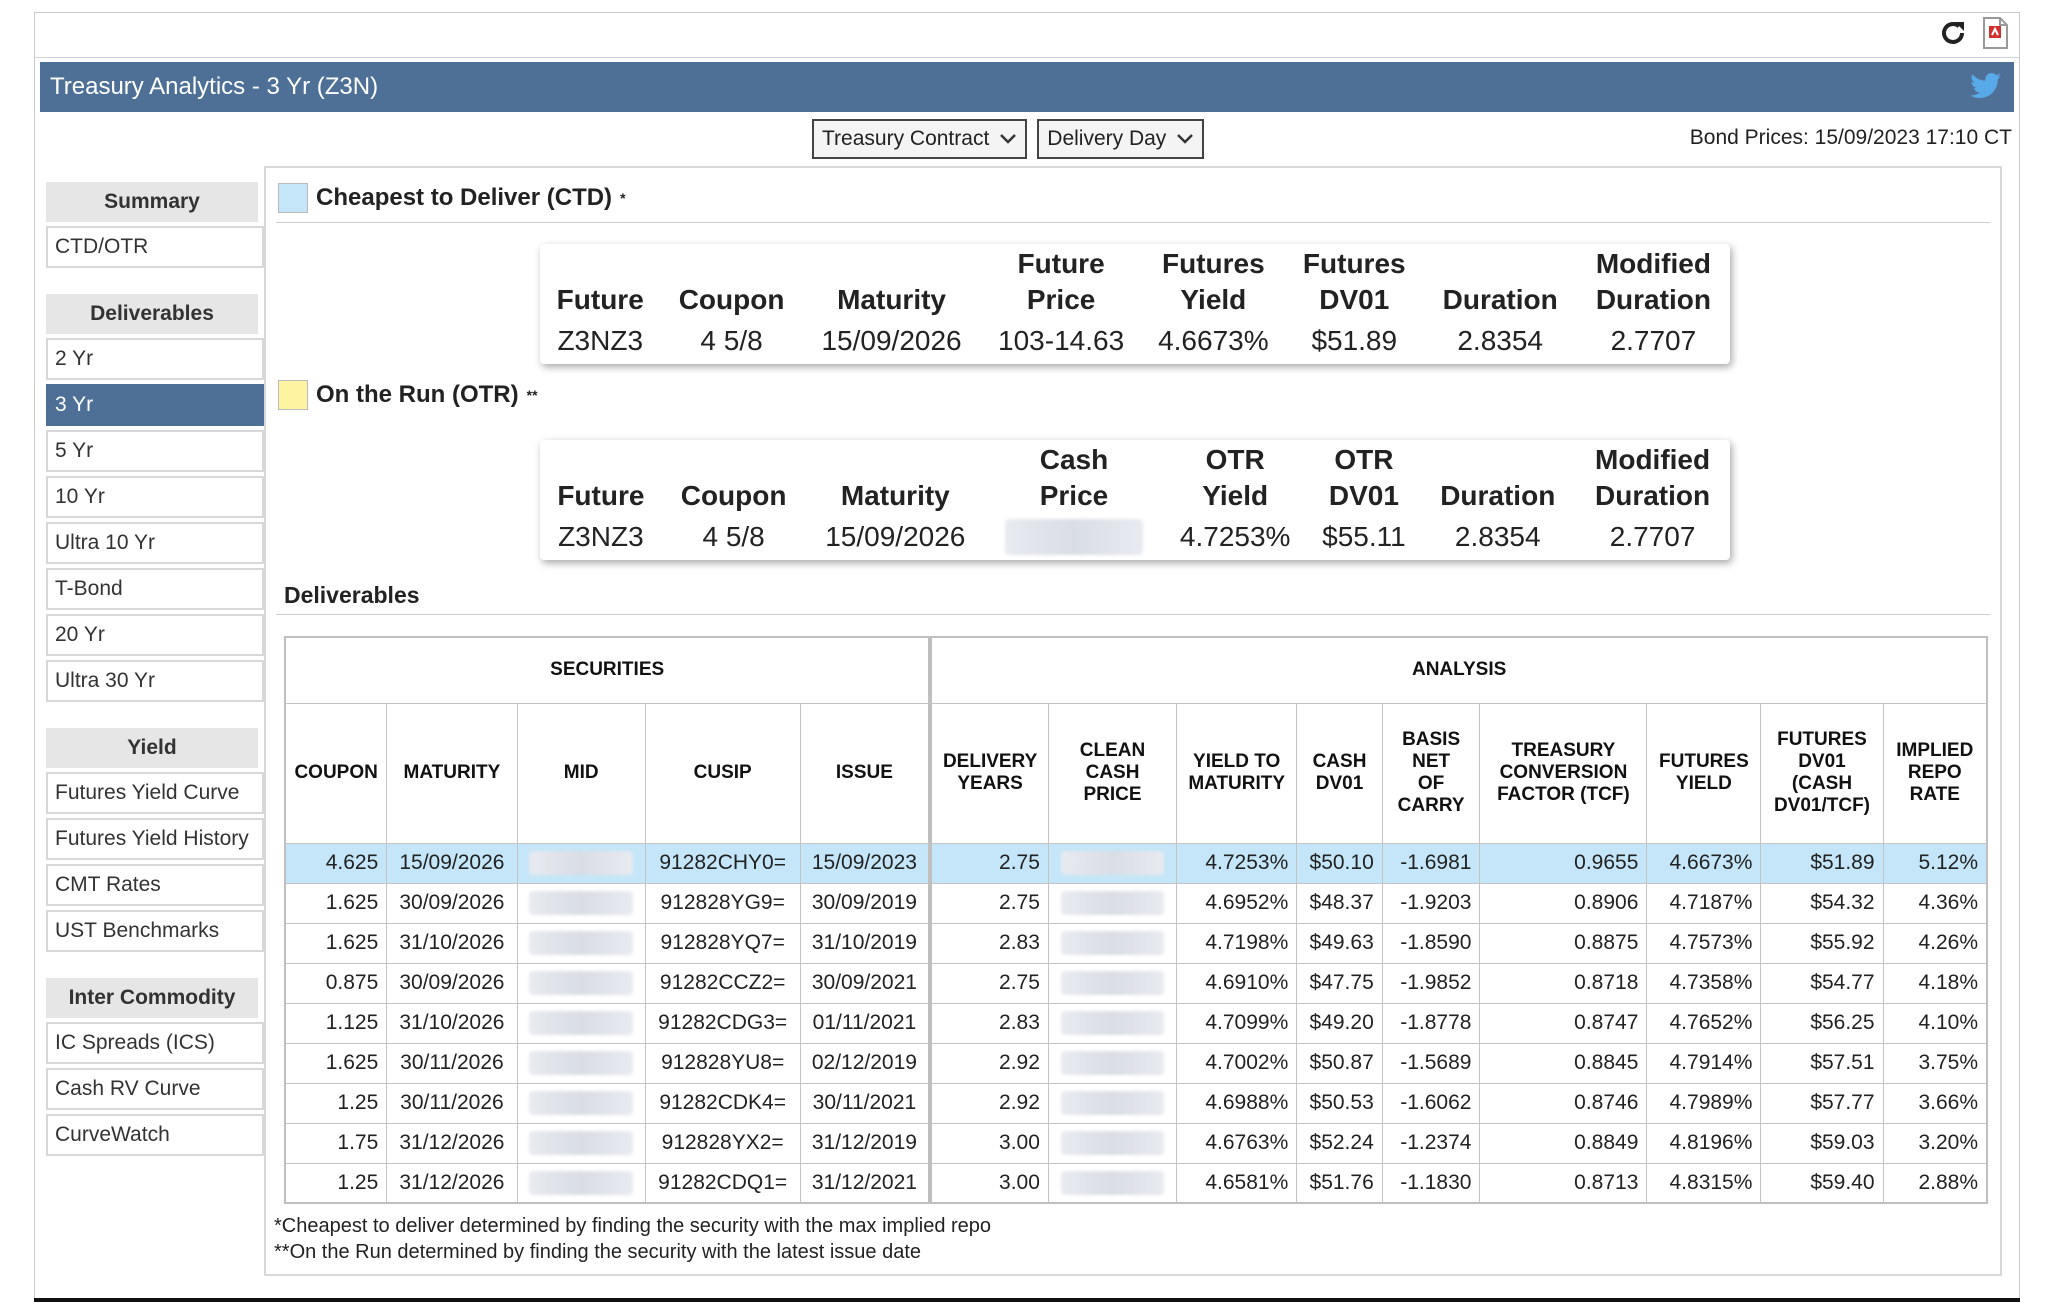 This screenshot has height=1309, width=2048. Describe the element at coordinates (1235, 459) in the screenshot. I see `otr-col-header-line: OTR` at that location.